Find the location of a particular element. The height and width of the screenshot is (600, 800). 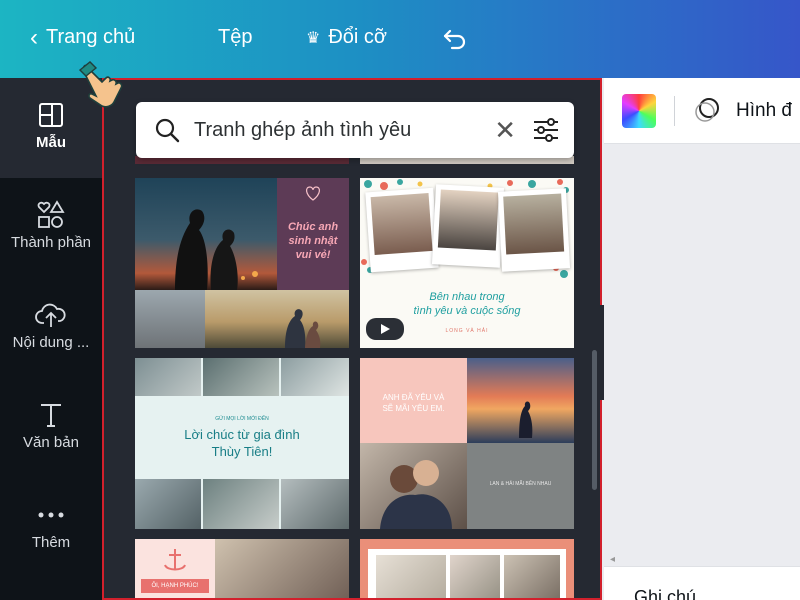

crown-icon: ♛ is located at coordinates (313, 38).